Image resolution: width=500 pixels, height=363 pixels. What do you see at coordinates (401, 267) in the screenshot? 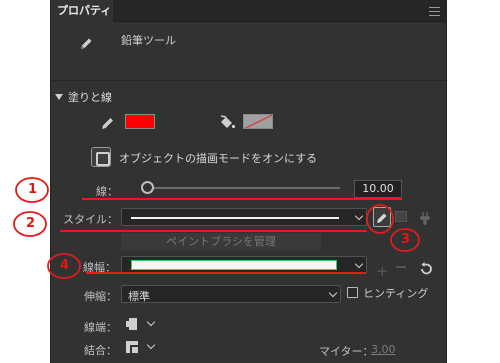
I see `remove-width-profile-icon` at bounding box center [401, 267].